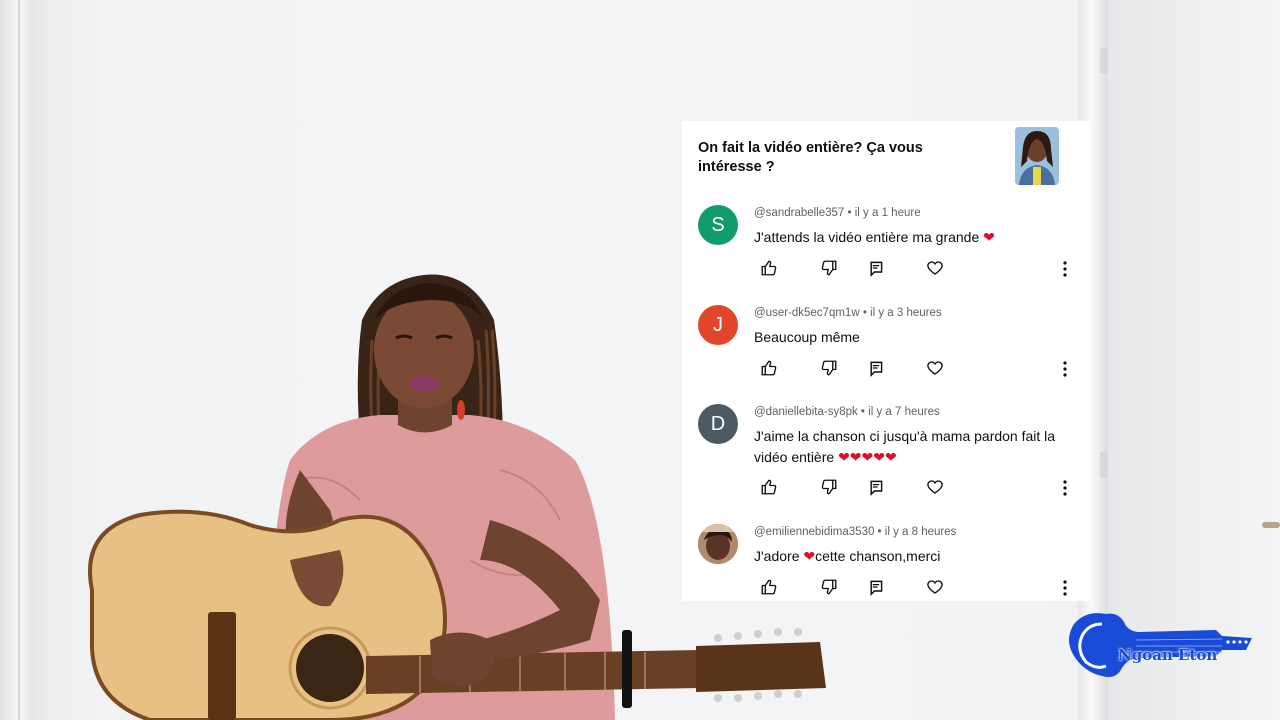  I want to click on avatar: D, so click(718, 424).